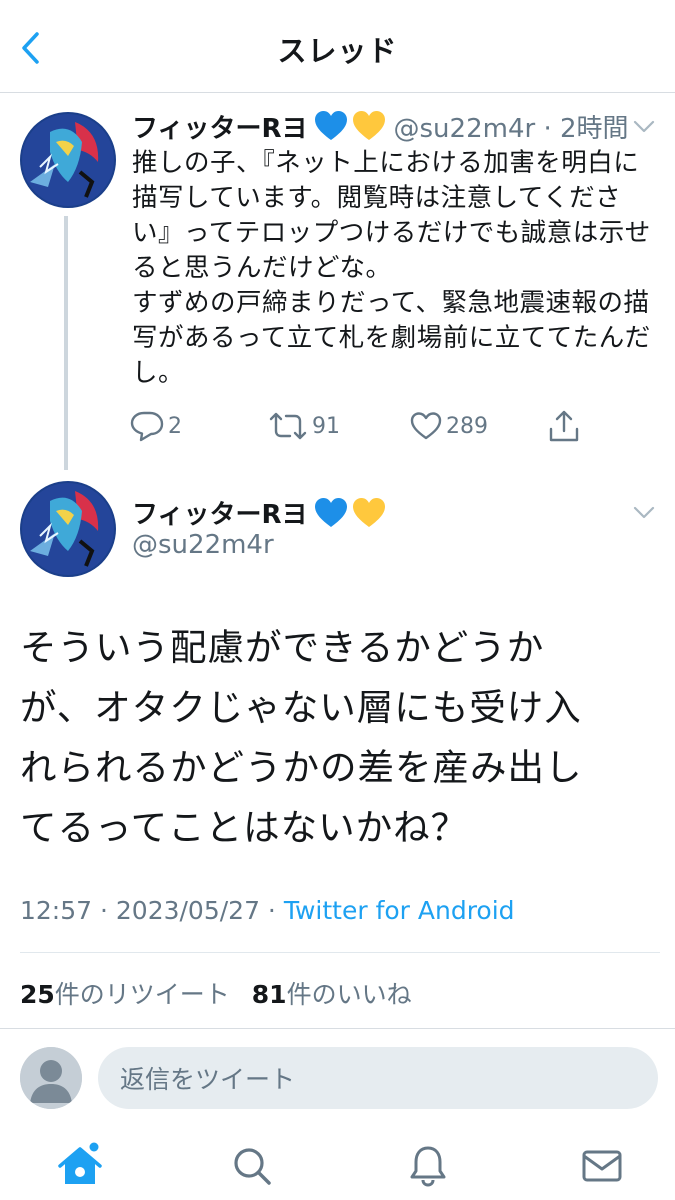  I want to click on reply-bar: 返信をツイート, so click(337, 1078).